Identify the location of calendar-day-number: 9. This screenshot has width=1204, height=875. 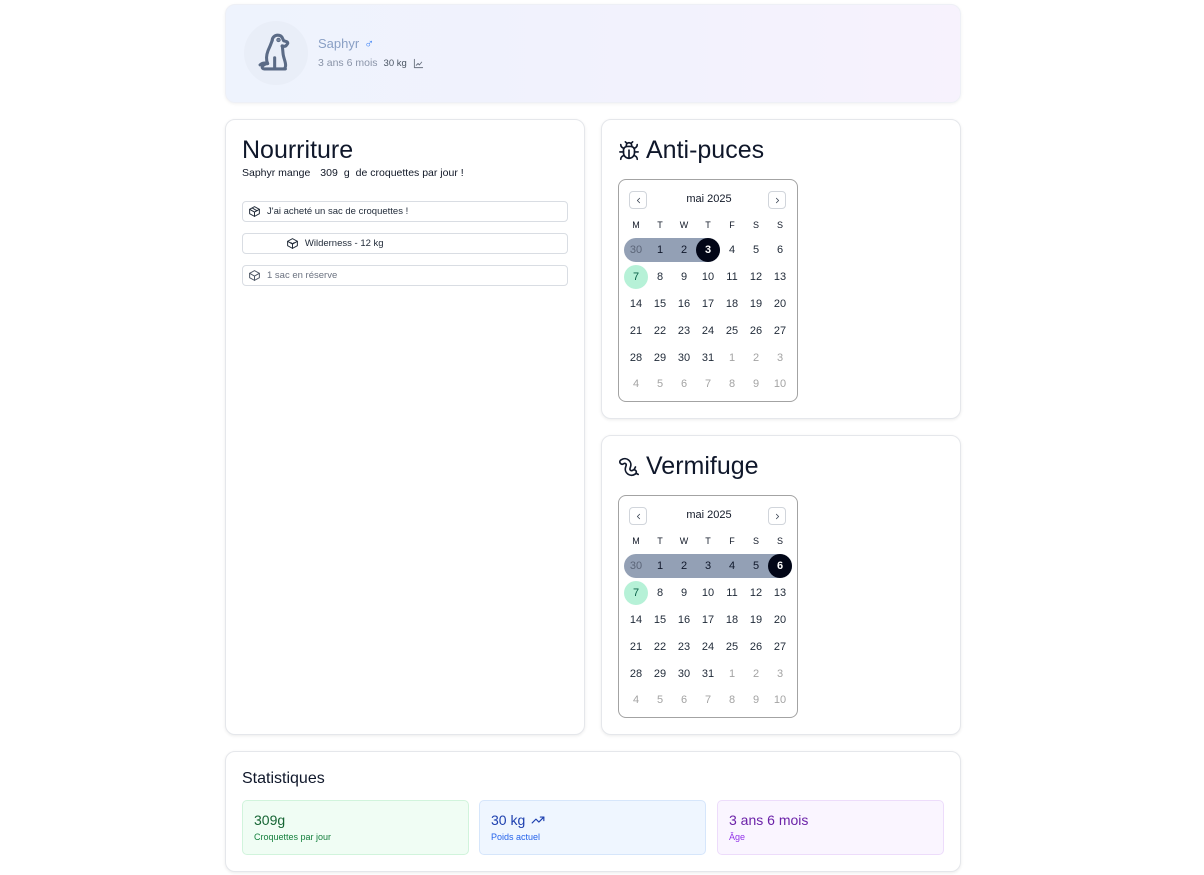
(684, 593).